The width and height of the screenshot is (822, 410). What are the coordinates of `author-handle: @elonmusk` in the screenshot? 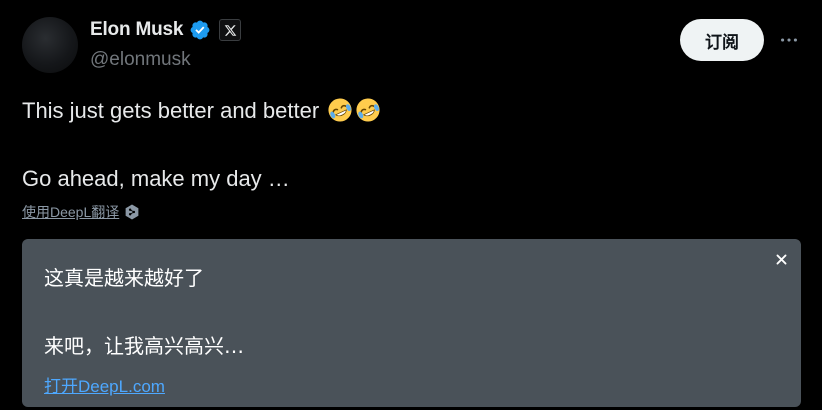 It's located at (140, 60).